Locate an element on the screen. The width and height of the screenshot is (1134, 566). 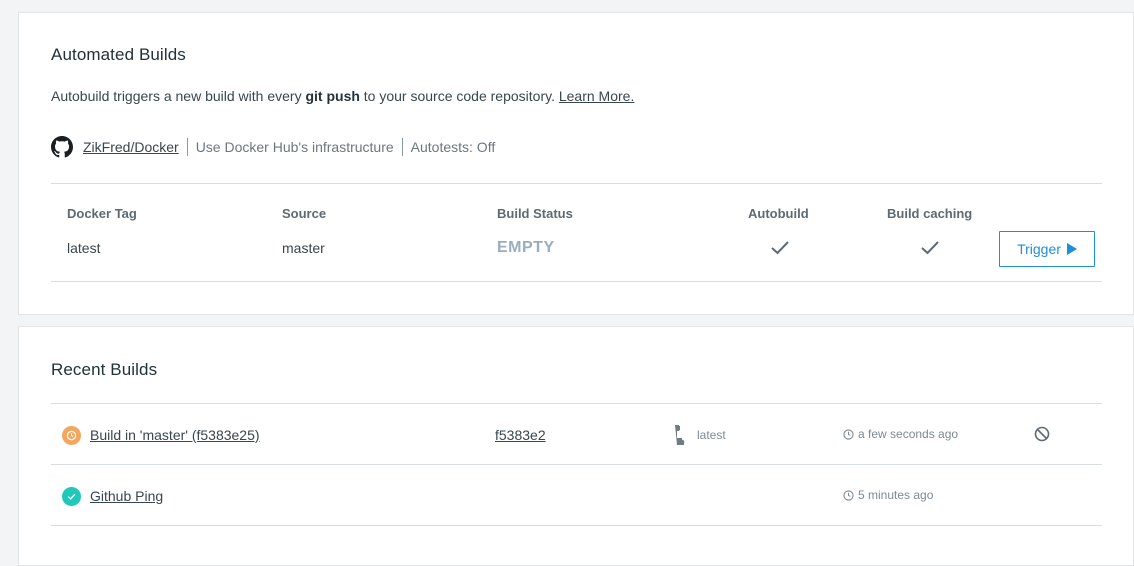
build-status-badge: EMPTY is located at coordinates (526, 247).